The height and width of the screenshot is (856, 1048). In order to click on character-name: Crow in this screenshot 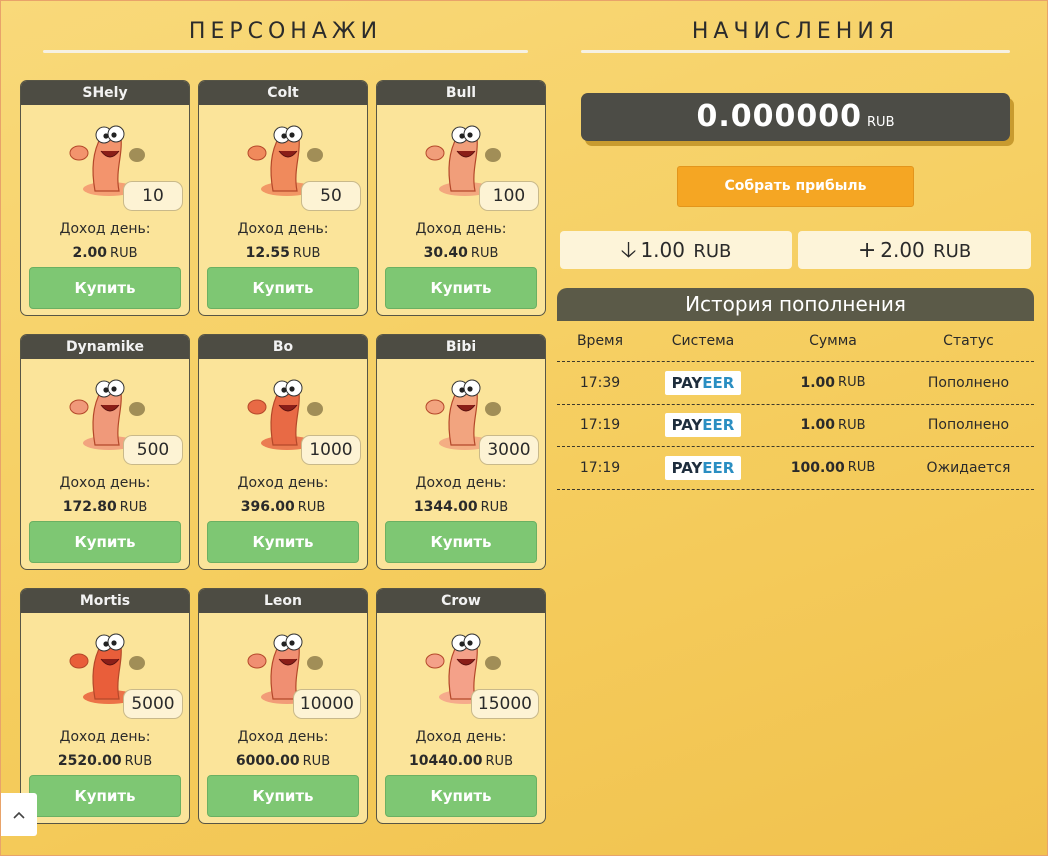, I will do `click(461, 601)`.